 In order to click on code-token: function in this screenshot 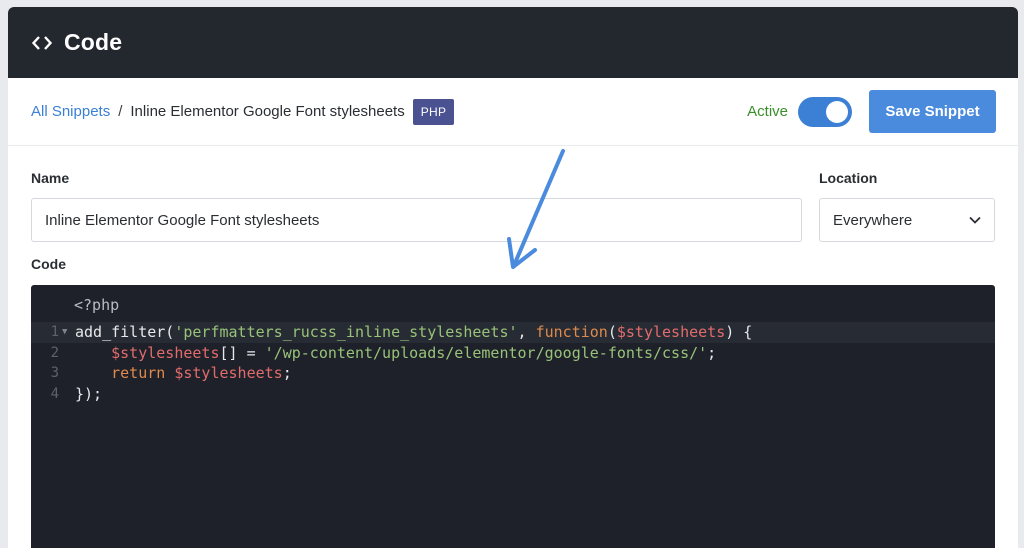, I will do `click(571, 332)`.